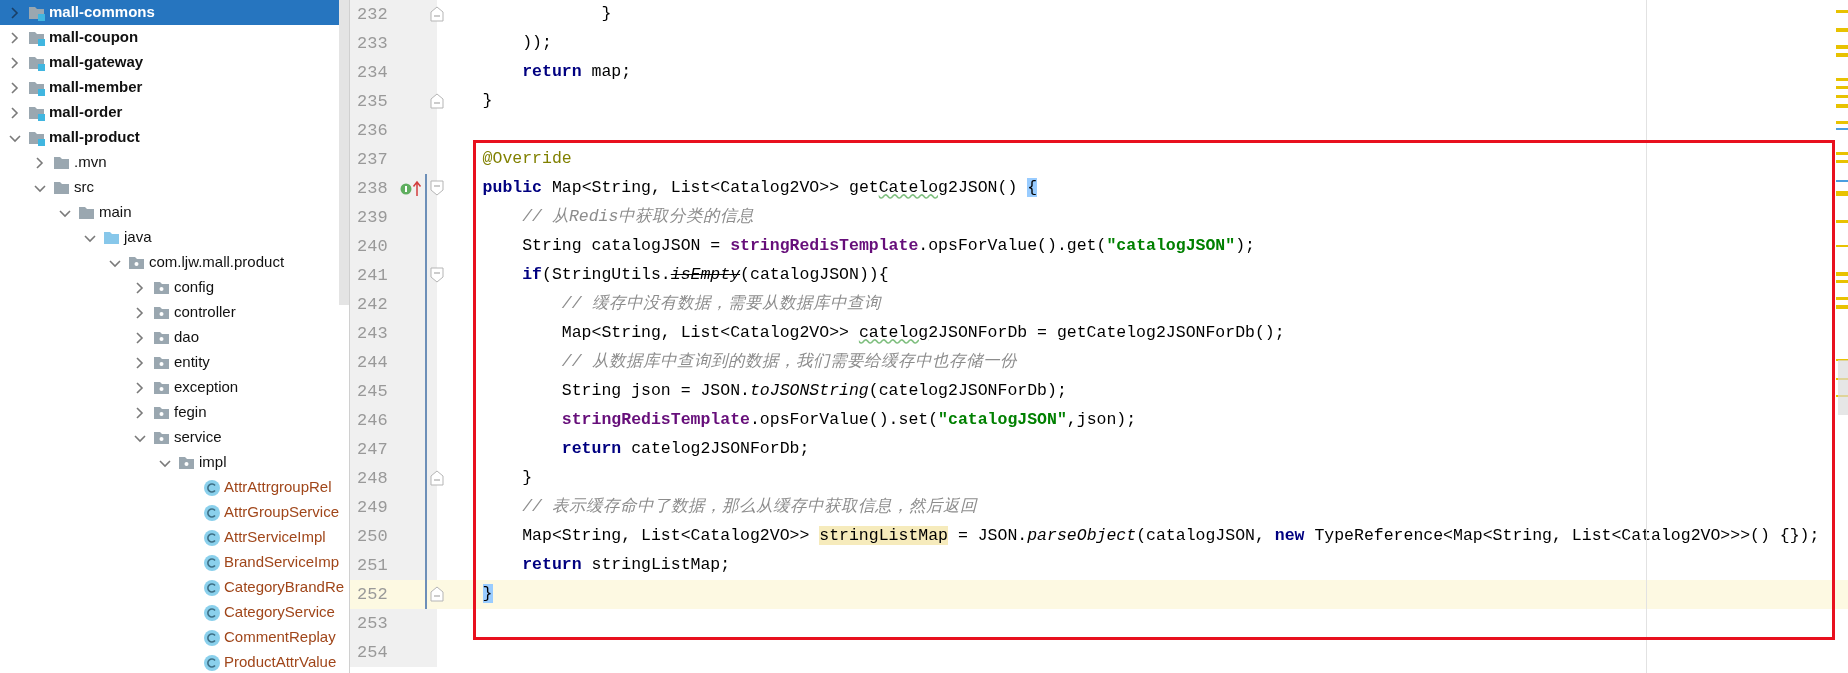 The height and width of the screenshot is (673, 1848). Describe the element at coordinates (282, 512) in the screenshot. I see `tree-item-label: AttrGroupService` at that location.